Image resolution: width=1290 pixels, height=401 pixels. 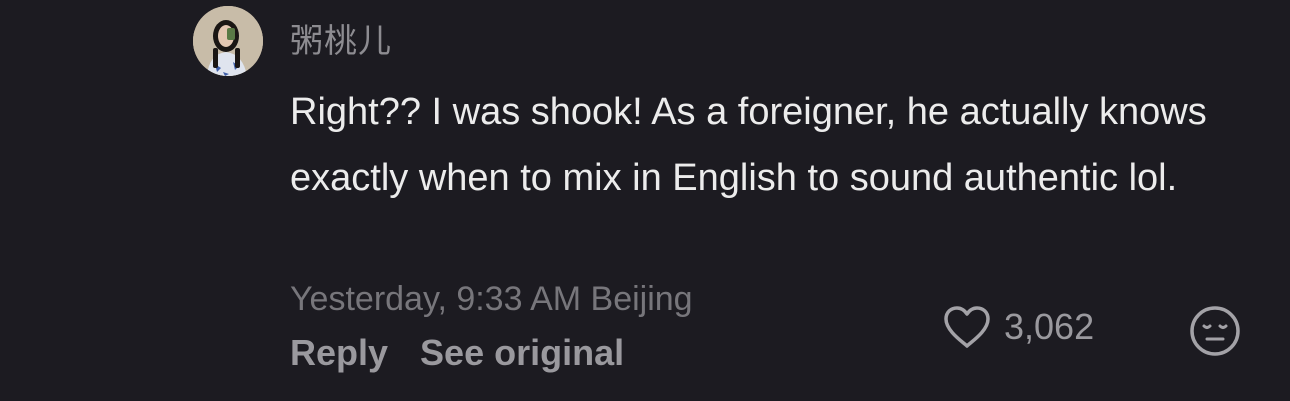 I want to click on see-original-button: See original, so click(x=522, y=353).